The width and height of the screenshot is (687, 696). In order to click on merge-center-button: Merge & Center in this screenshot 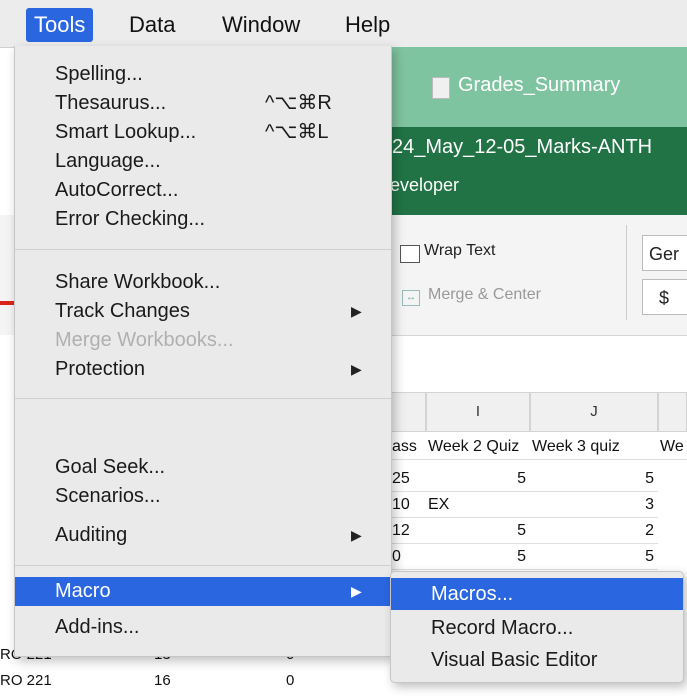, I will do `click(484, 295)`.